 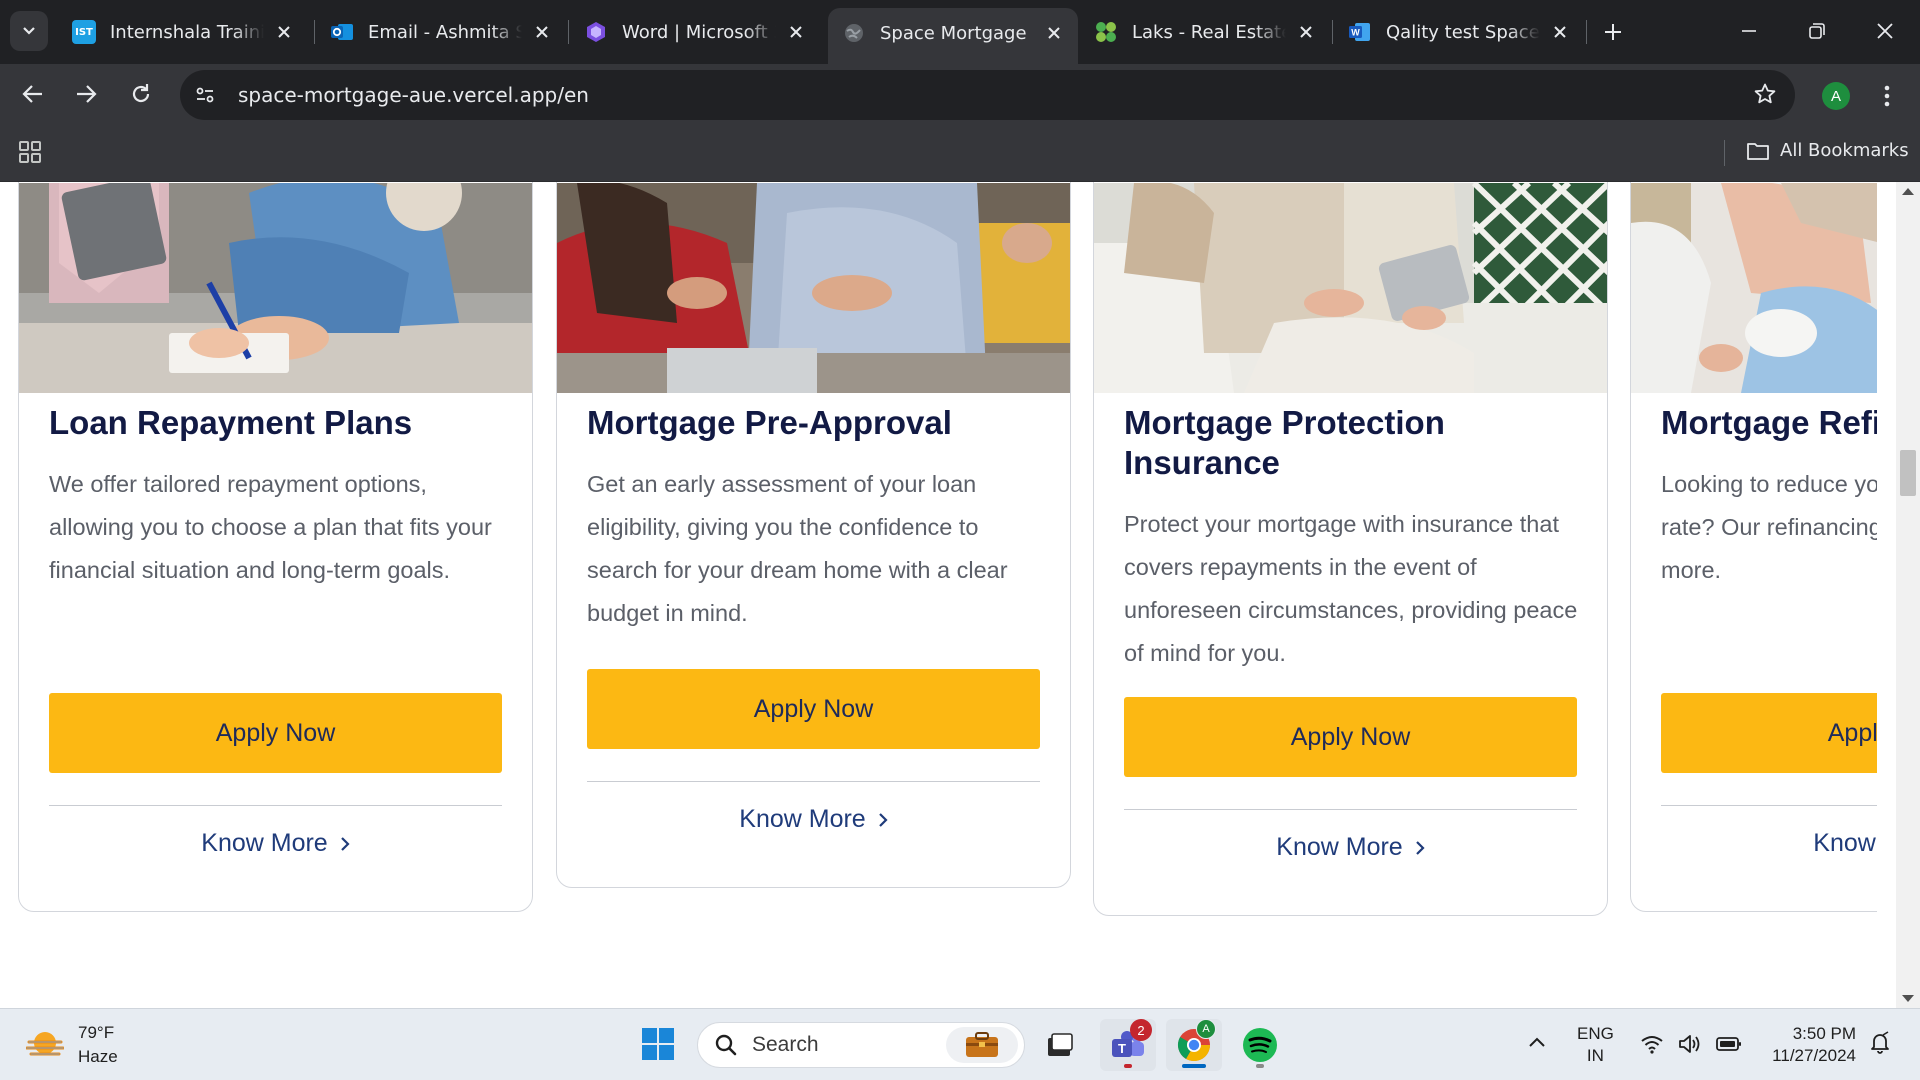 What do you see at coordinates (205, 95) in the screenshot?
I see `site-info-icon` at bounding box center [205, 95].